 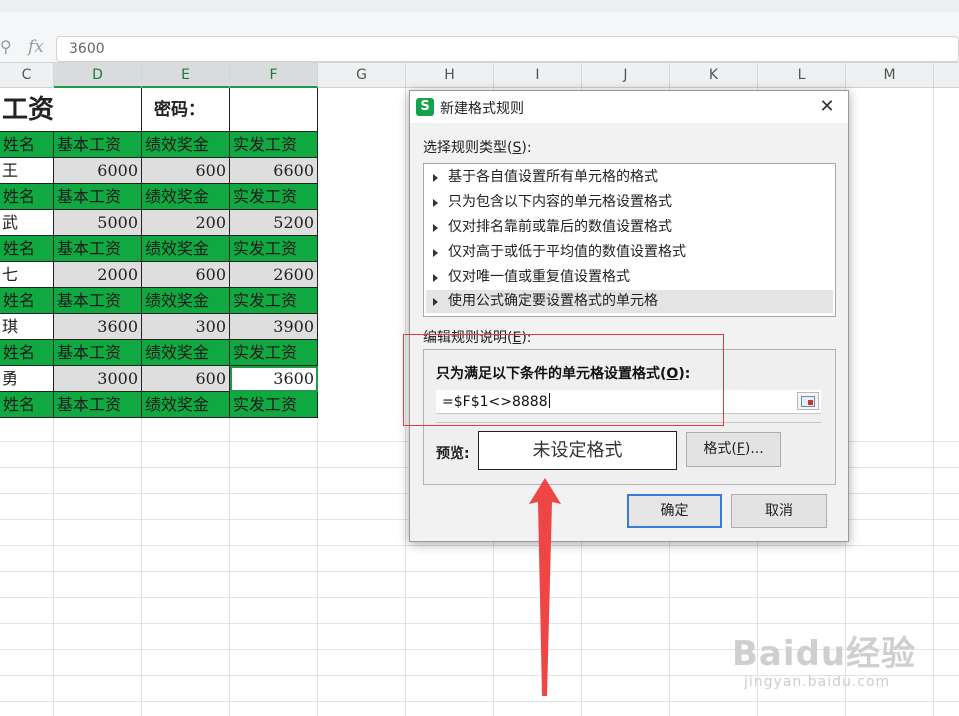 What do you see at coordinates (27, 223) in the screenshot?
I see `employee-name: 武` at bounding box center [27, 223].